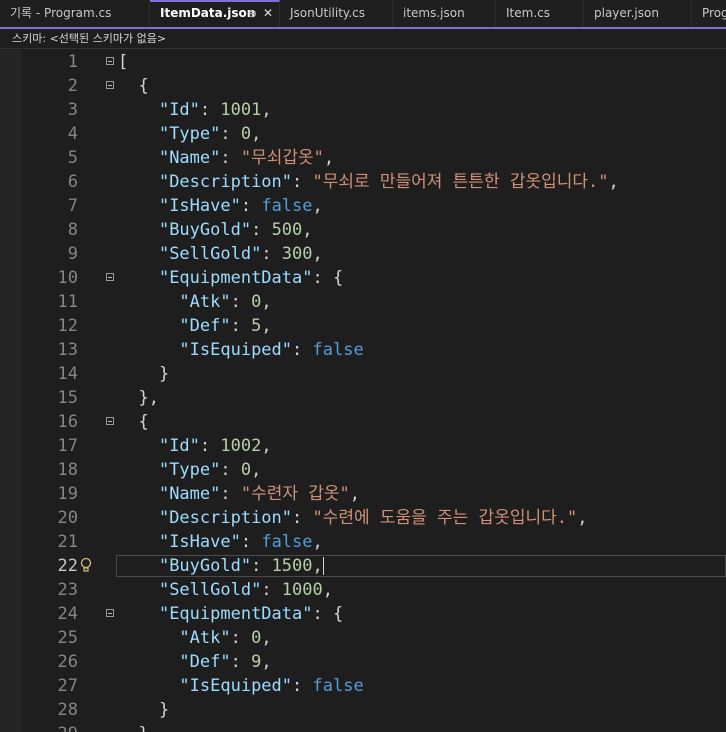 The image size is (726, 732). I want to click on code-line: 12 "Def": 5,, so click(363, 326).